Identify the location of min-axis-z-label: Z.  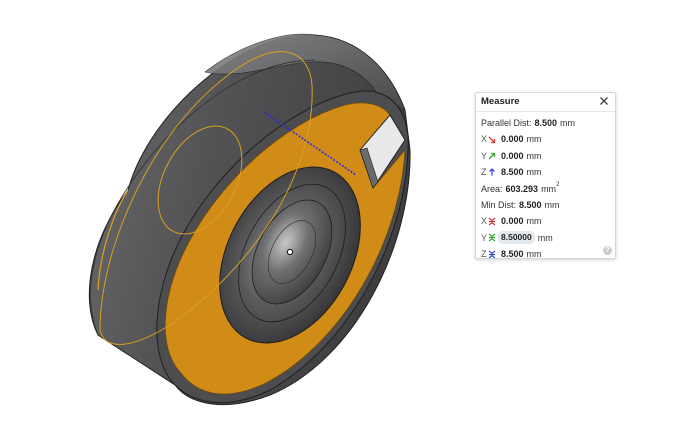
(484, 254).